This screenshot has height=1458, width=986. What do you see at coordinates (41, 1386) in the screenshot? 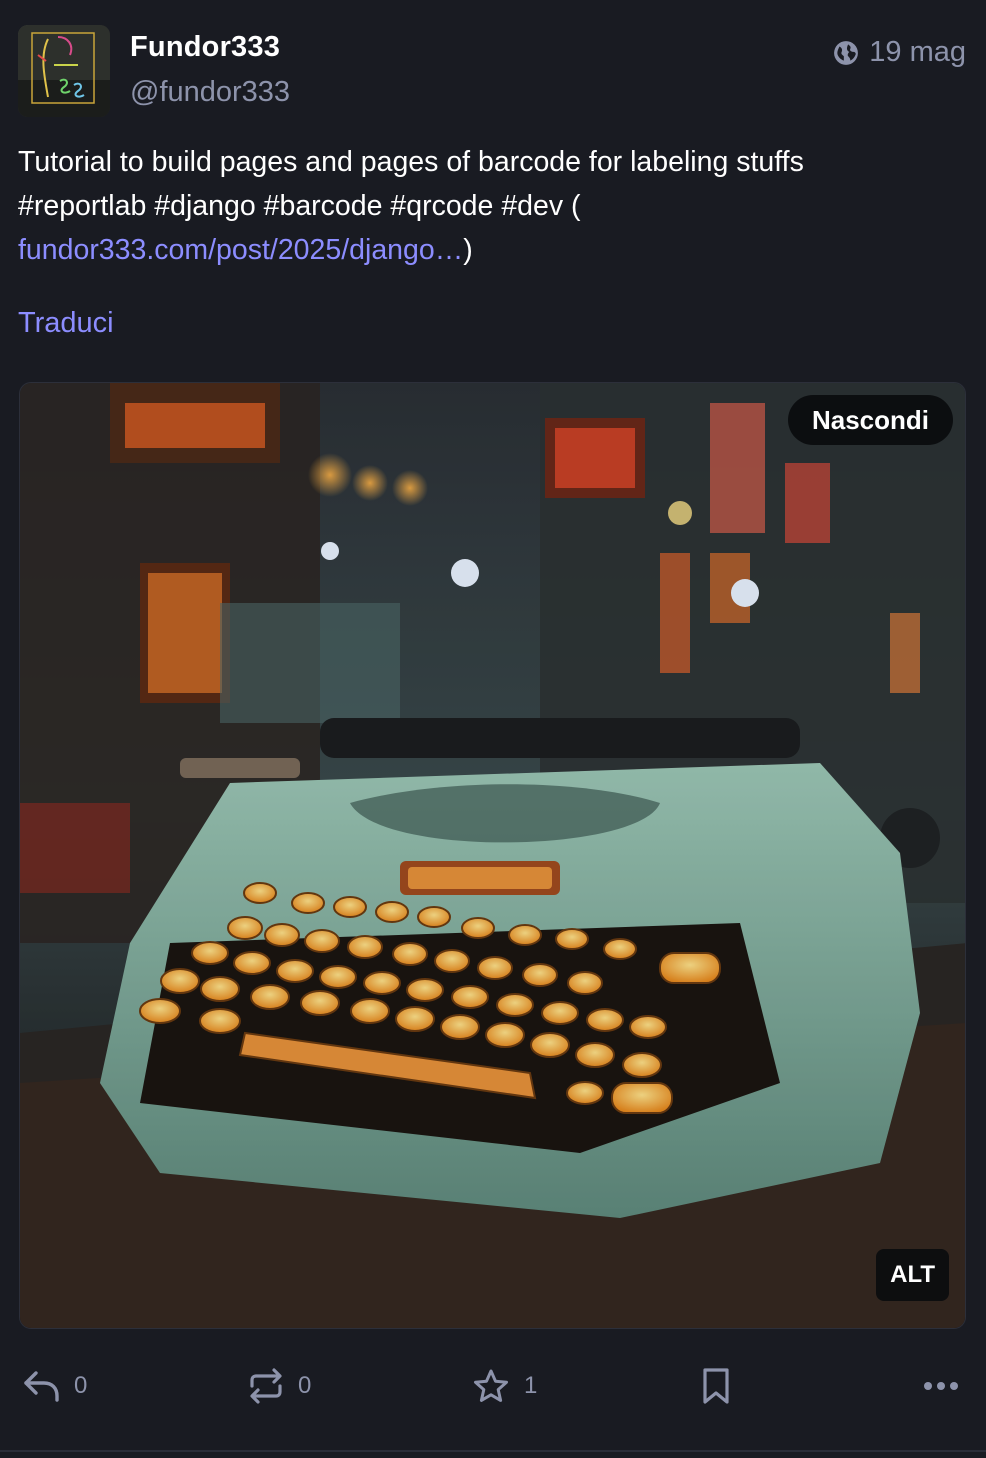
I see `reply-icon` at bounding box center [41, 1386].